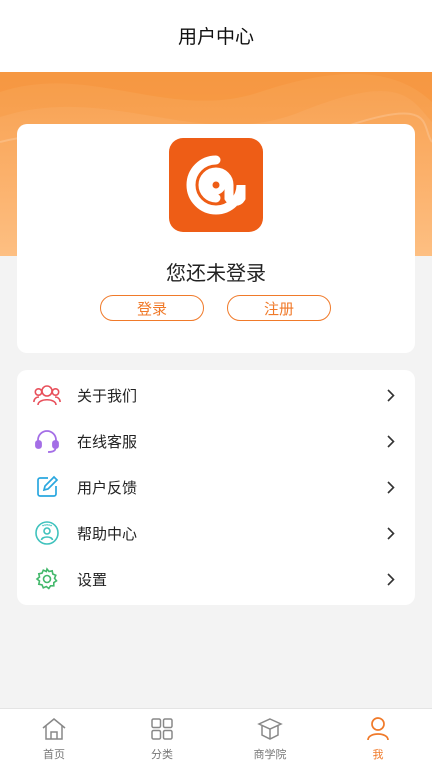 The width and height of the screenshot is (432, 768). What do you see at coordinates (47, 579) in the screenshot?
I see `gear-icon` at bounding box center [47, 579].